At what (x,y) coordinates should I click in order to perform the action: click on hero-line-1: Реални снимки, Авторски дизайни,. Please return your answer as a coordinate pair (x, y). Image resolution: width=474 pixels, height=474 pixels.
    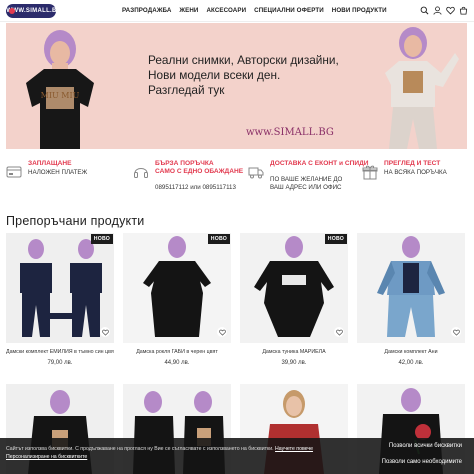
    Looking at the image, I should click on (243, 60).